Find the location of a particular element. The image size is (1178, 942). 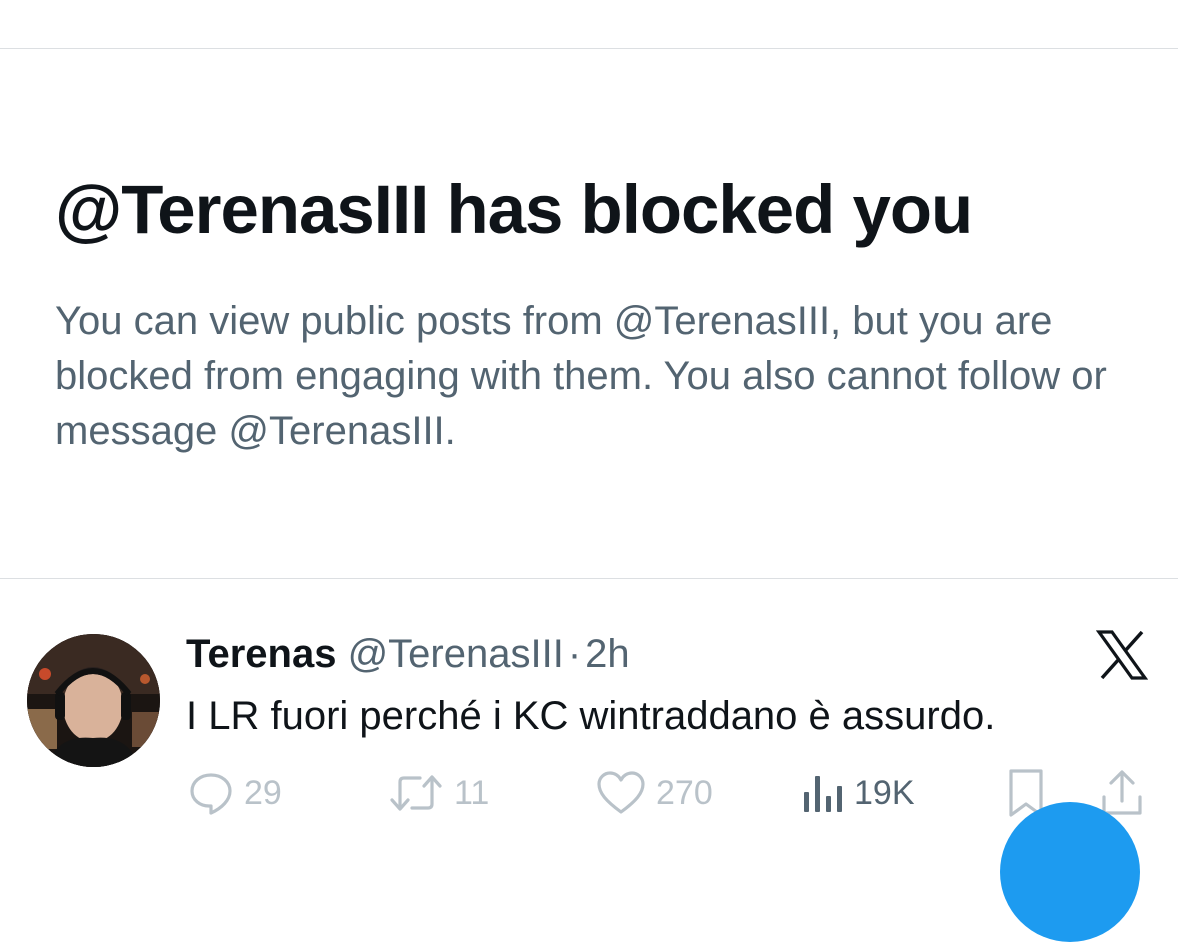

share-button is located at coordinates (1122, 793).